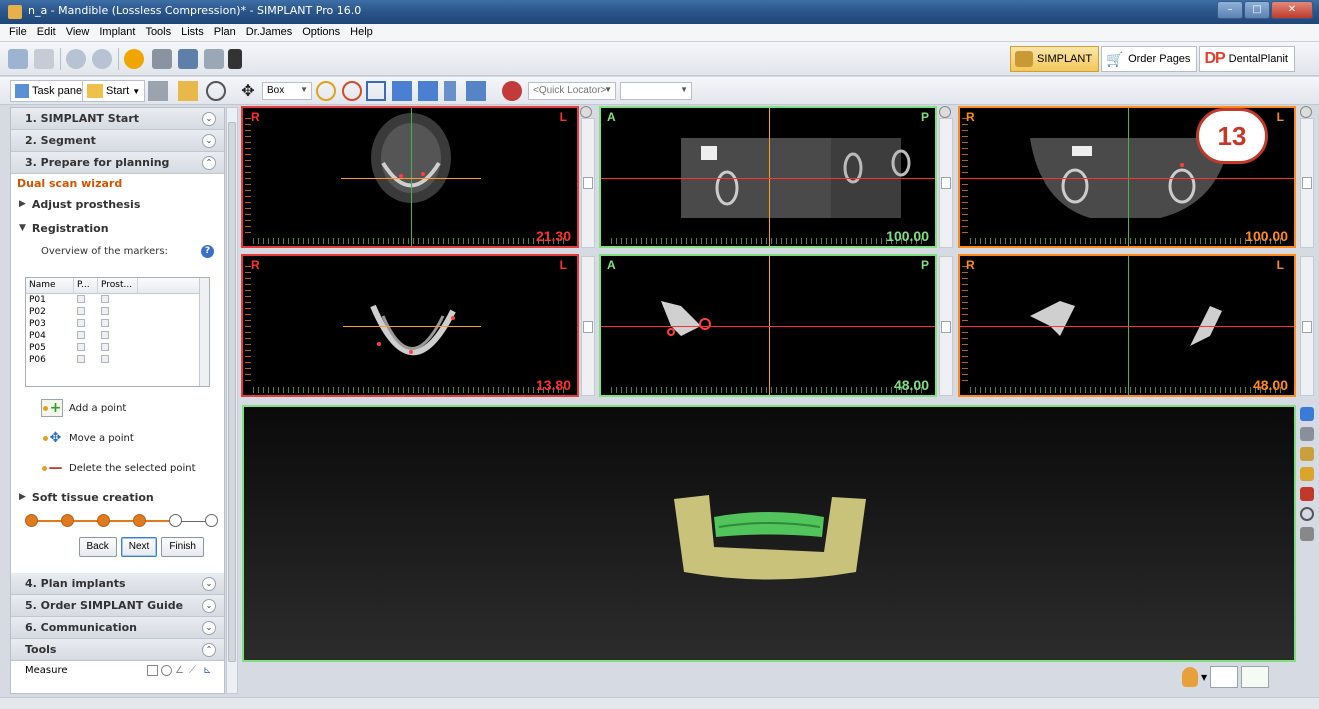 The image size is (1319, 709). What do you see at coordinates (1307, 454) in the screenshot?
I see `3d-icon` at bounding box center [1307, 454].